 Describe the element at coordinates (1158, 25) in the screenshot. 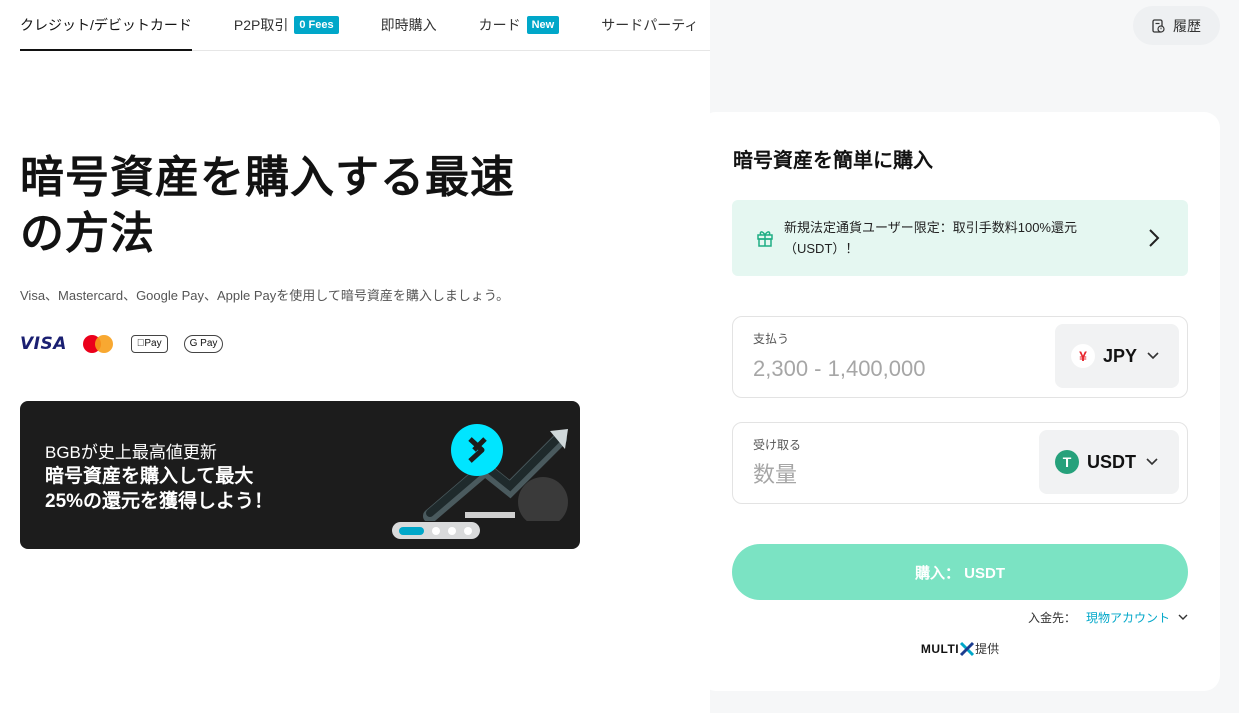

I see `history-icon` at that location.